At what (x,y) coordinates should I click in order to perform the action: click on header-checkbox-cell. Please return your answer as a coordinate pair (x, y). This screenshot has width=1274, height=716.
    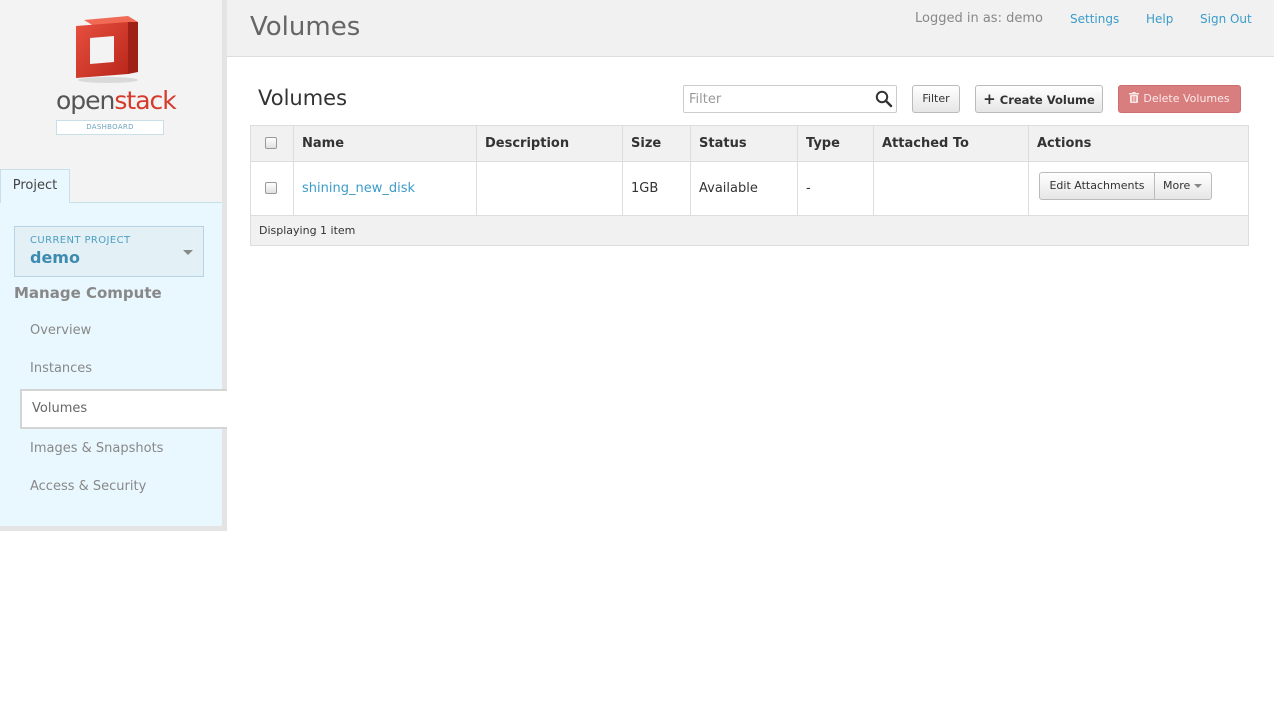
    Looking at the image, I should click on (272, 144).